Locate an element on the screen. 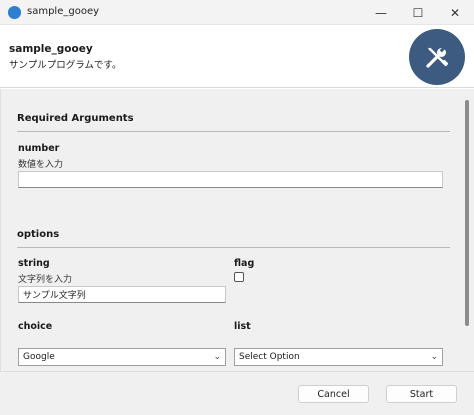 Image resolution: width=474 pixels, height=415 pixels. list-selected-value: Select Option is located at coordinates (269, 357).